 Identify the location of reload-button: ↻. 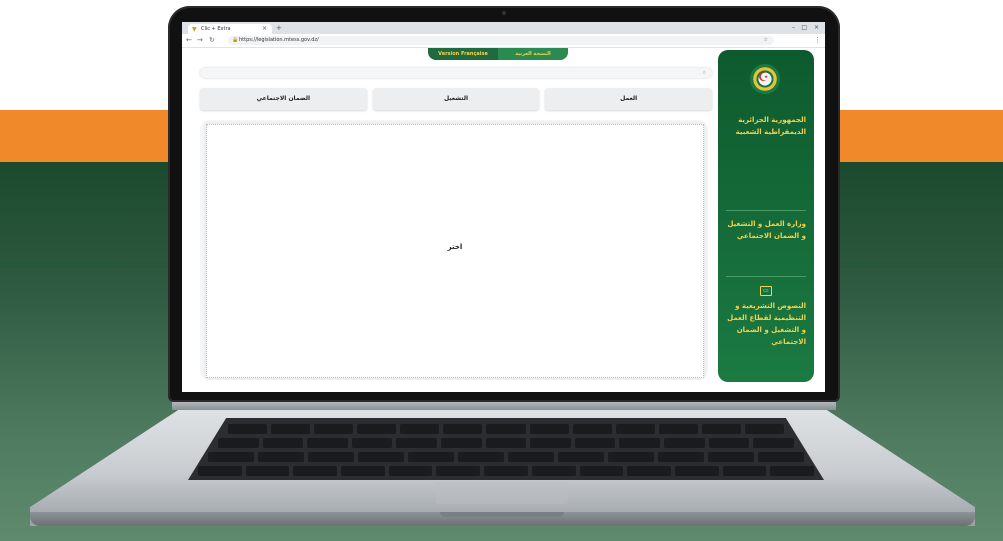
(212, 40).